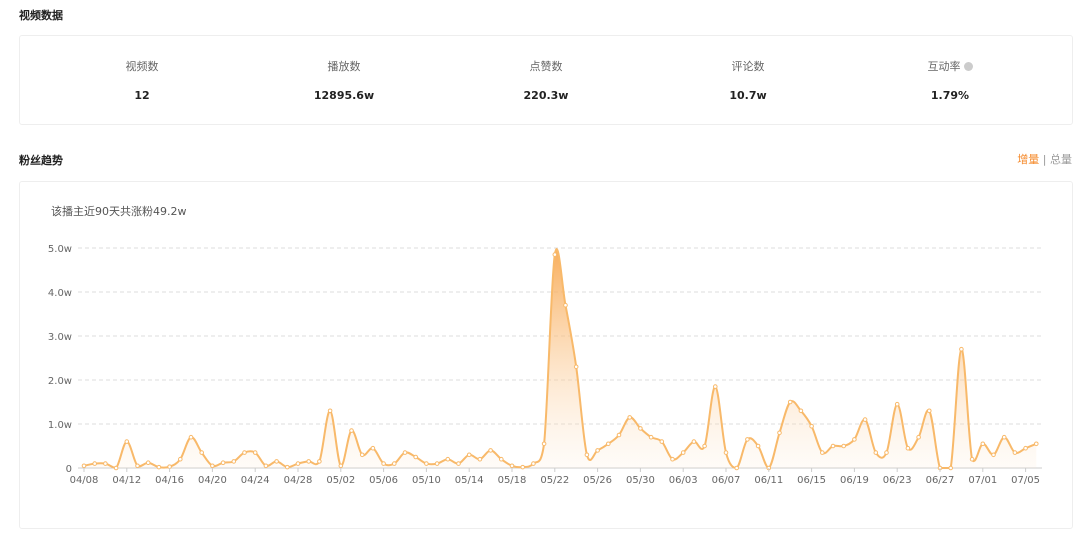 Image resolution: width=1080 pixels, height=536 pixels. I want to click on x-tick-label: 06/27, so click(940, 480).